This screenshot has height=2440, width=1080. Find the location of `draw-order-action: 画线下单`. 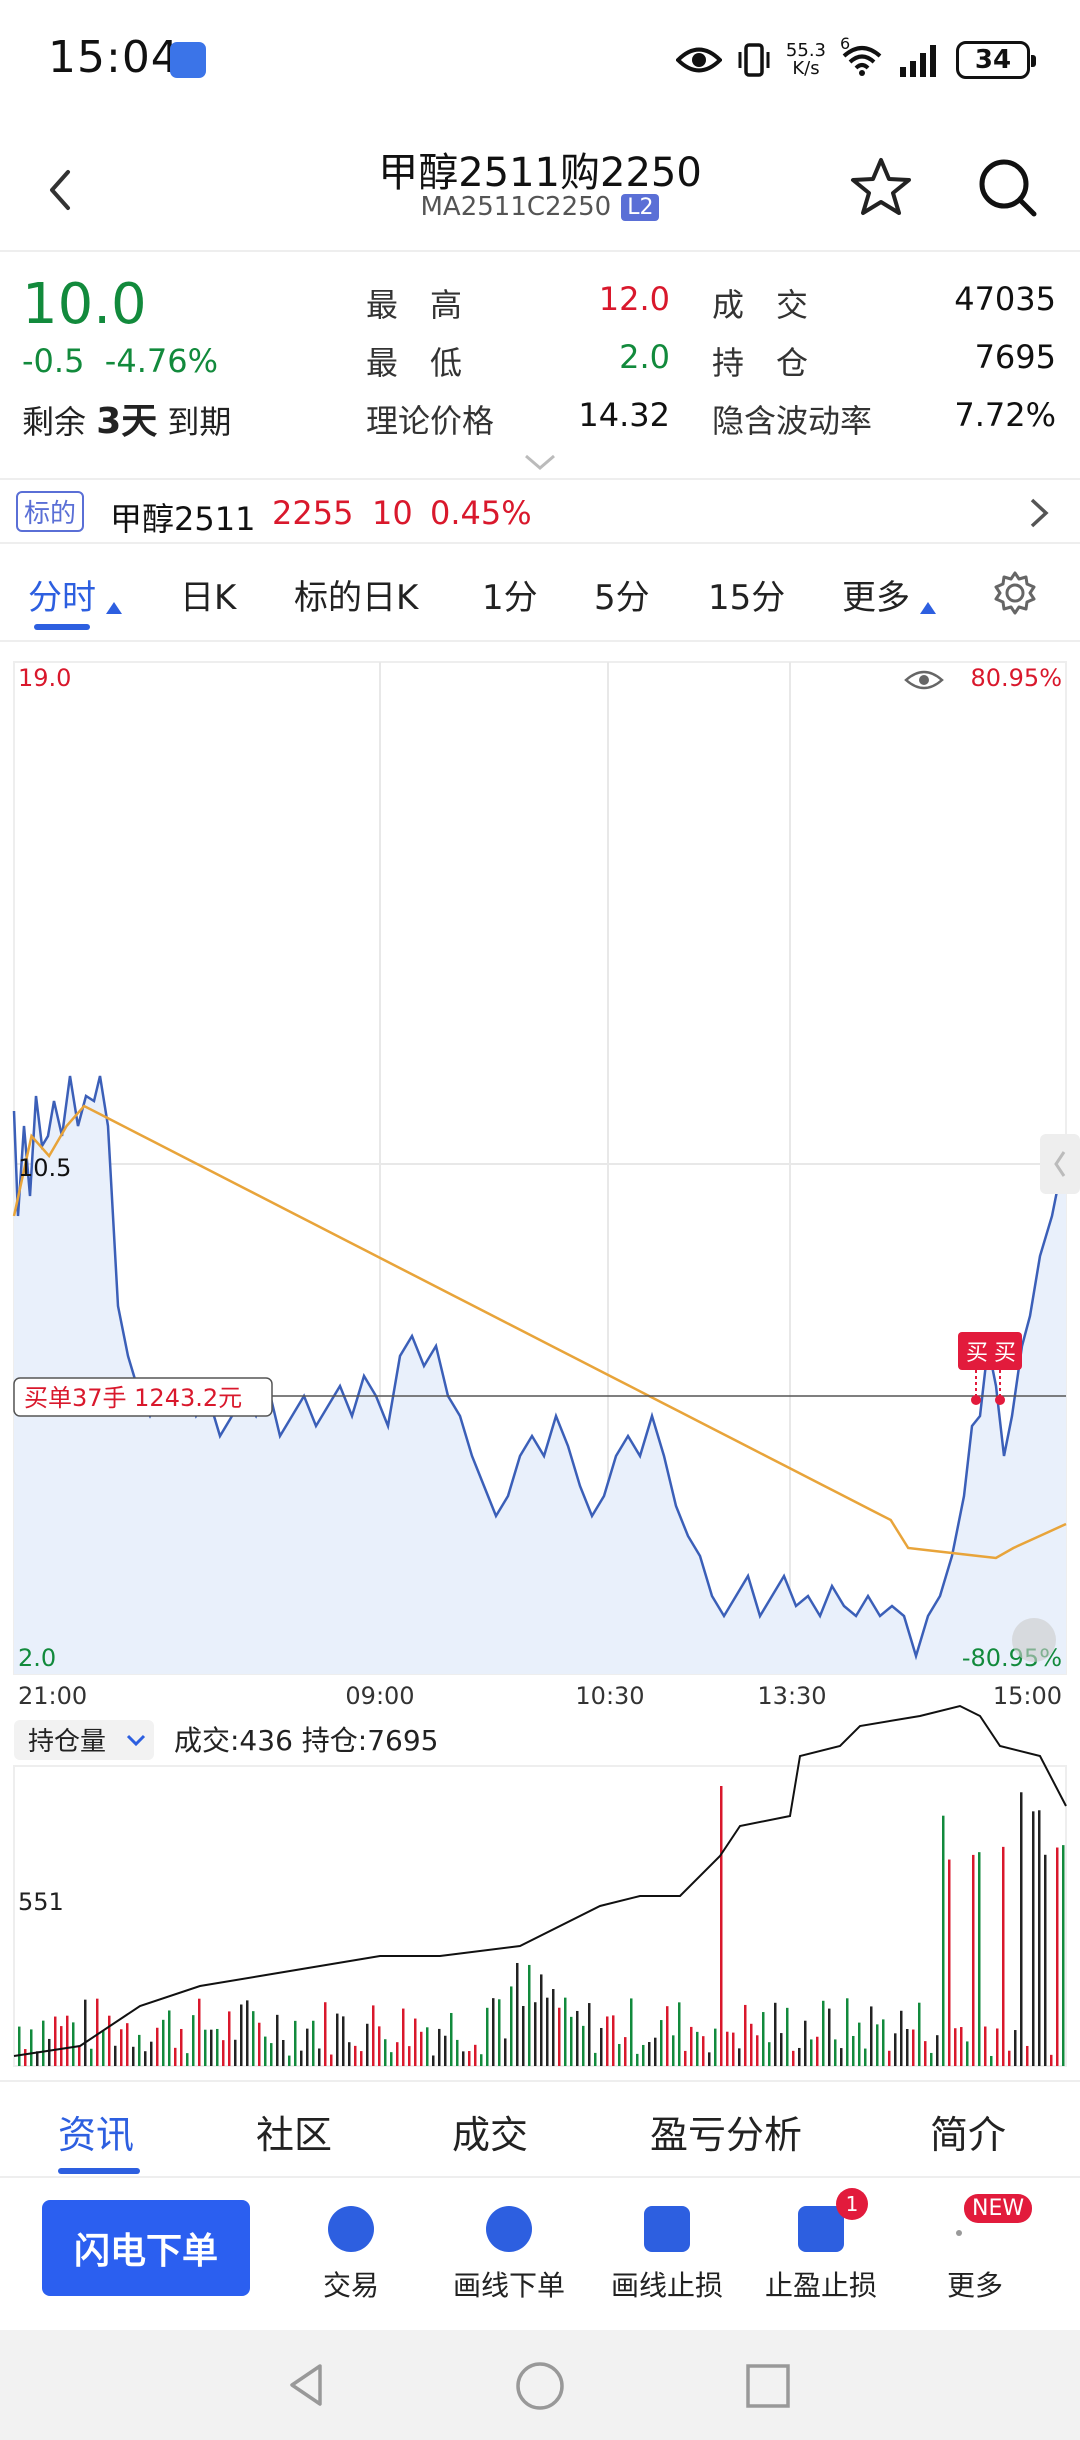

draw-order-action: 画线下单 is located at coordinates (509, 2255).